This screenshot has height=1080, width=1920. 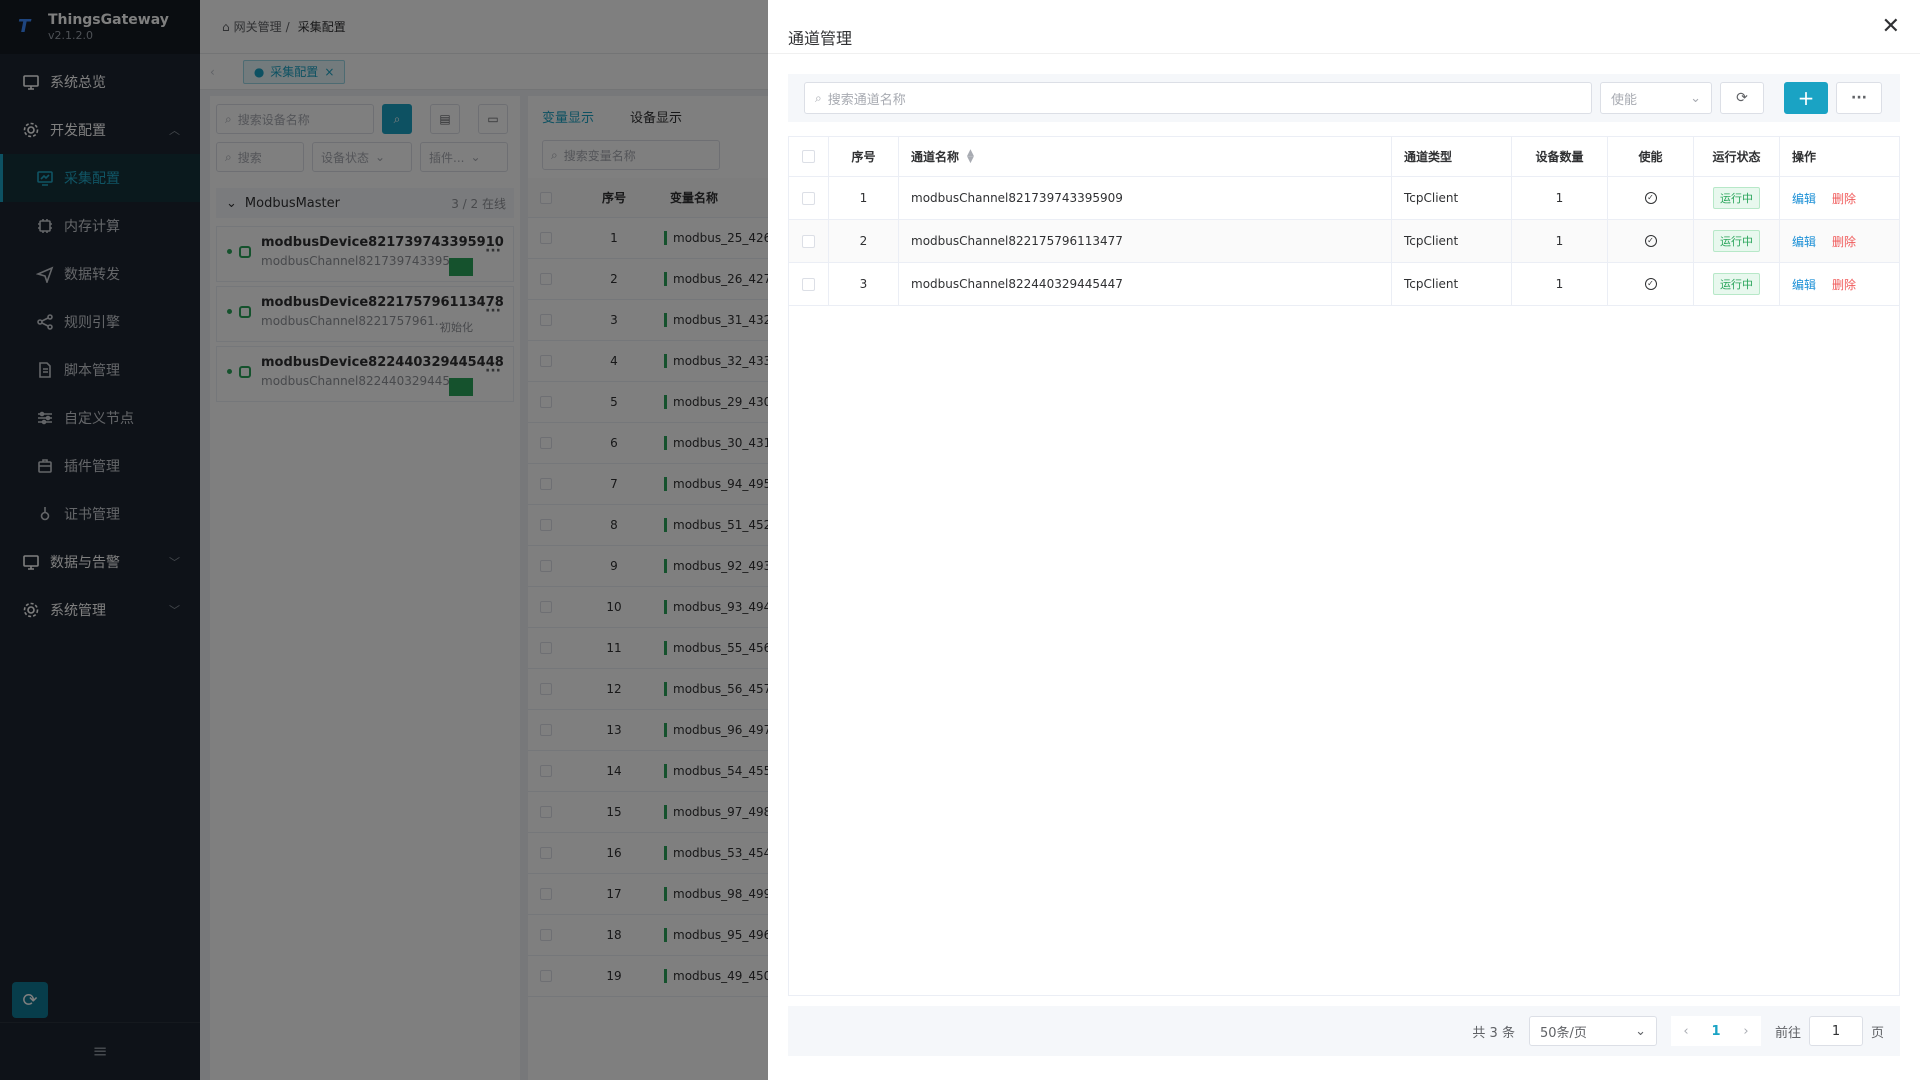 What do you see at coordinates (1145, 198) in the screenshot?
I see `row-channel-name: modbusChannel821739743395909` at bounding box center [1145, 198].